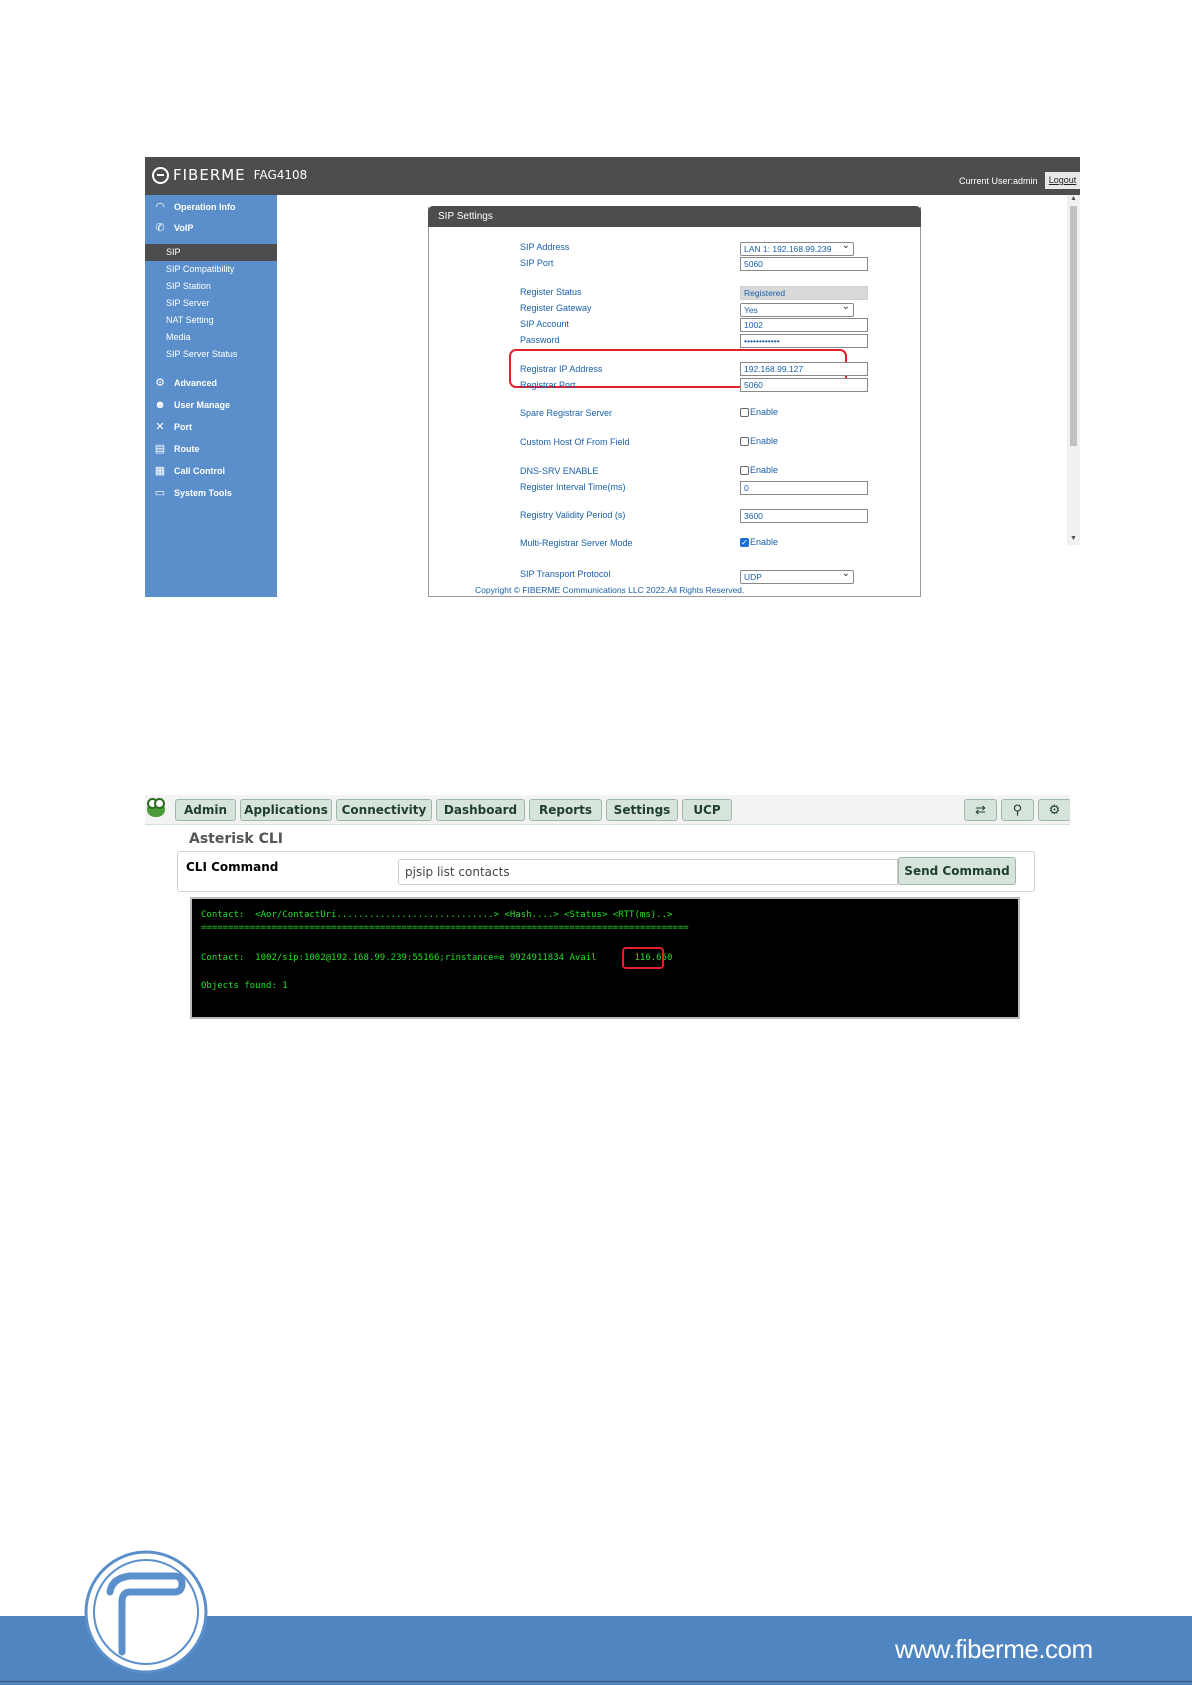 The width and height of the screenshot is (1192, 1685). I want to click on footer-divider, so click(596, 1681).